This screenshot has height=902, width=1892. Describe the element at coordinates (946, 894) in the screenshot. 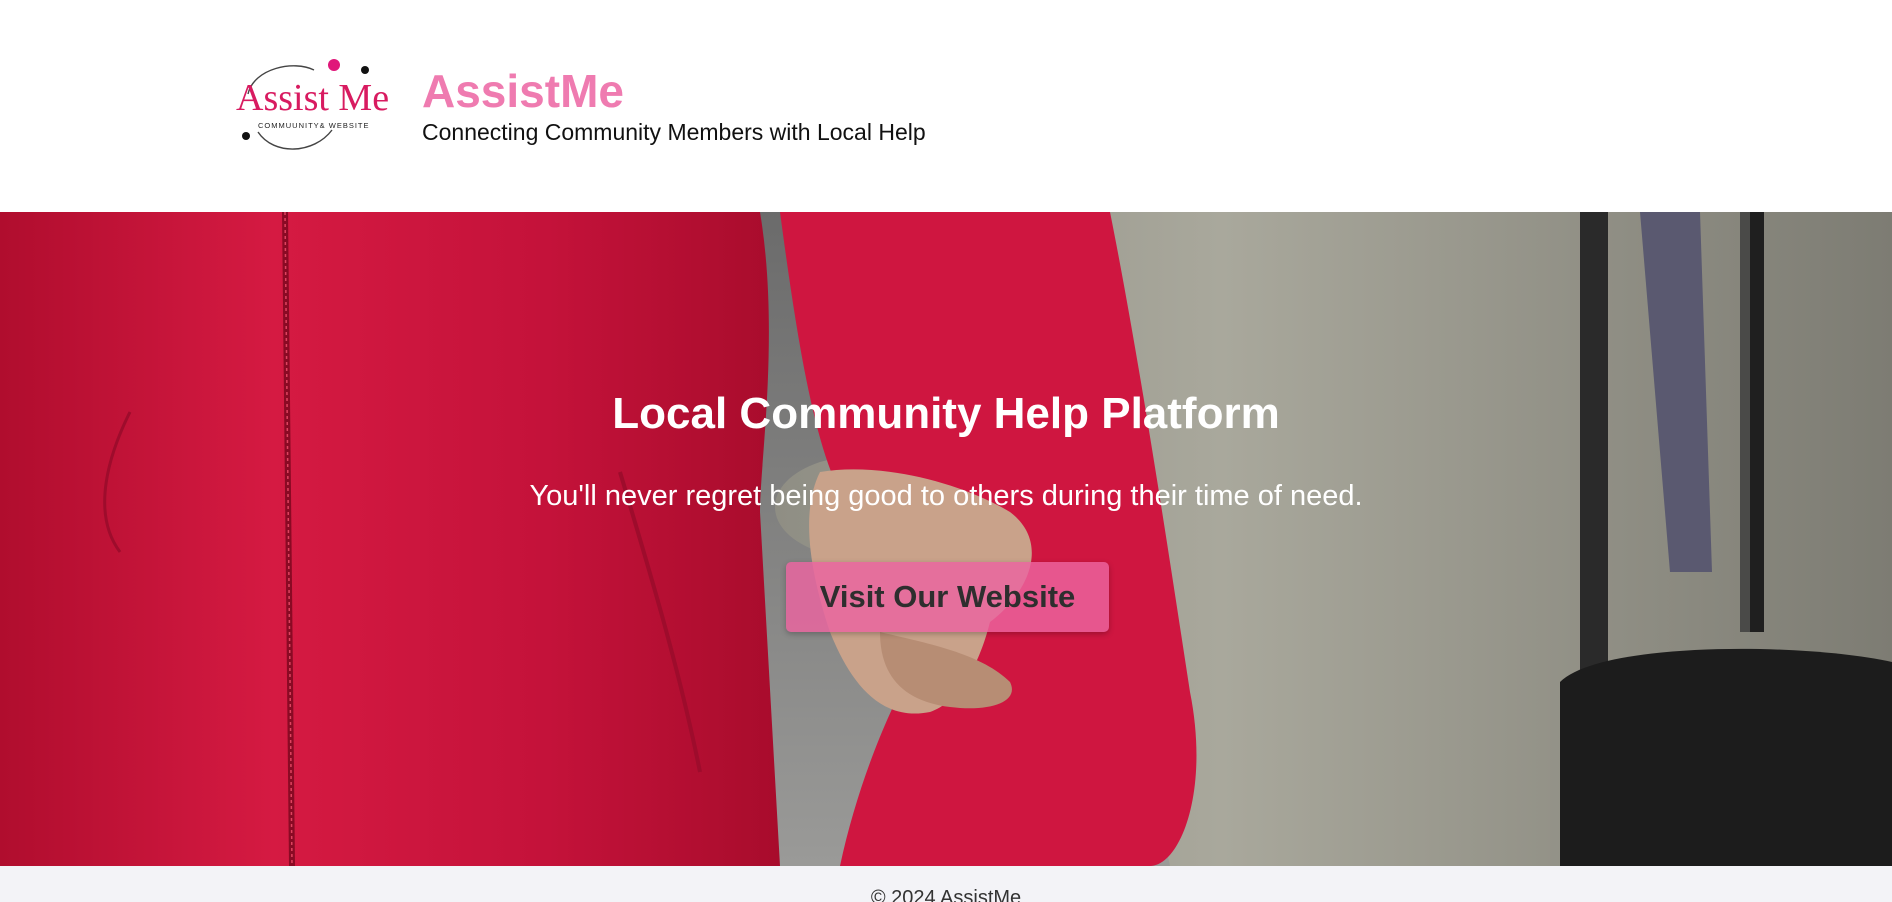

I see `footer-copyright: © 2024 AssistMe` at that location.